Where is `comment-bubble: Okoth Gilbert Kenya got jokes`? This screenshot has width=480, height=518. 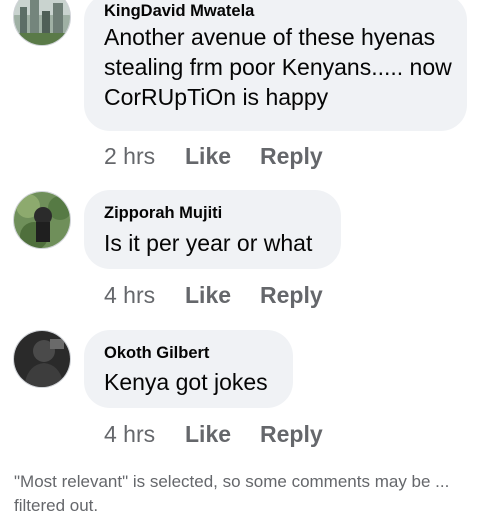
comment-bubble: Okoth Gilbert Kenya got jokes is located at coordinates (188, 369).